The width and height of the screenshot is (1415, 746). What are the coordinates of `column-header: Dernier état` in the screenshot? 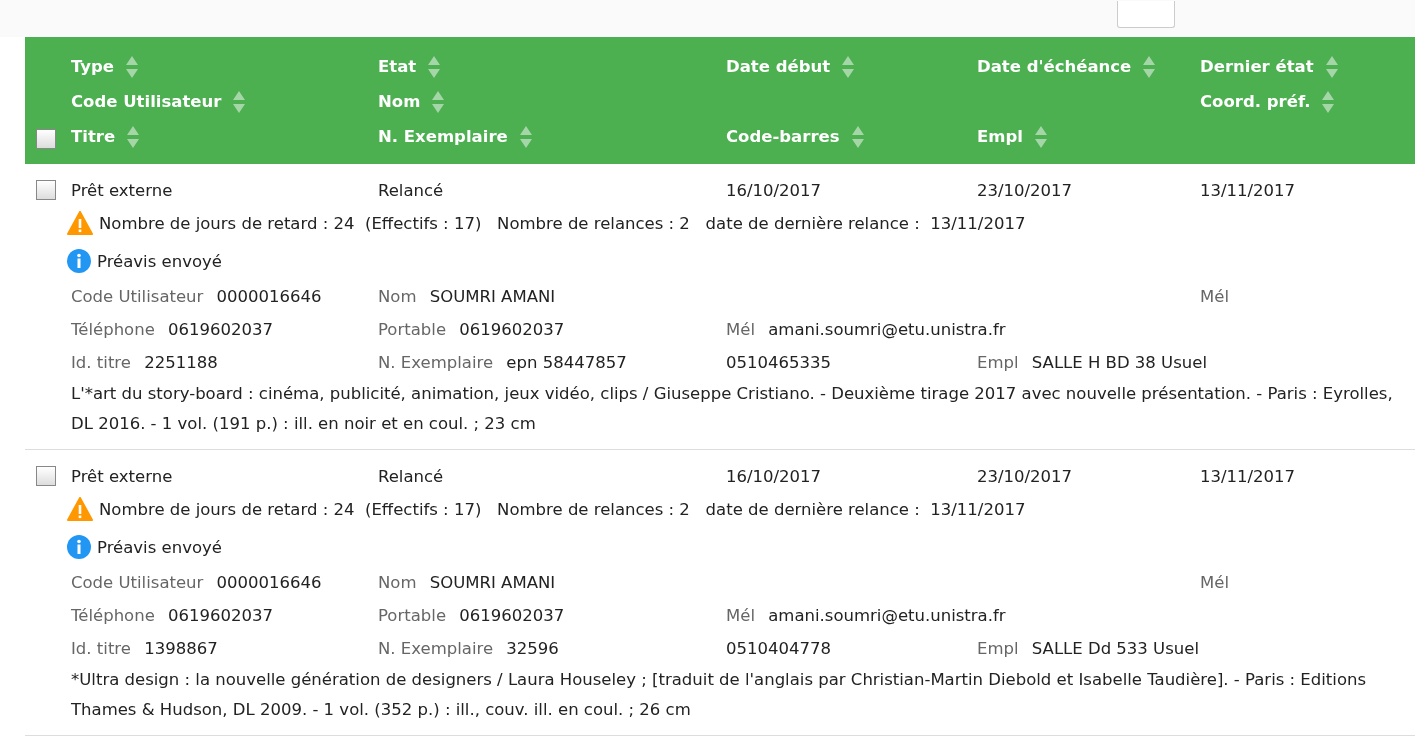 It's located at (1257, 66).